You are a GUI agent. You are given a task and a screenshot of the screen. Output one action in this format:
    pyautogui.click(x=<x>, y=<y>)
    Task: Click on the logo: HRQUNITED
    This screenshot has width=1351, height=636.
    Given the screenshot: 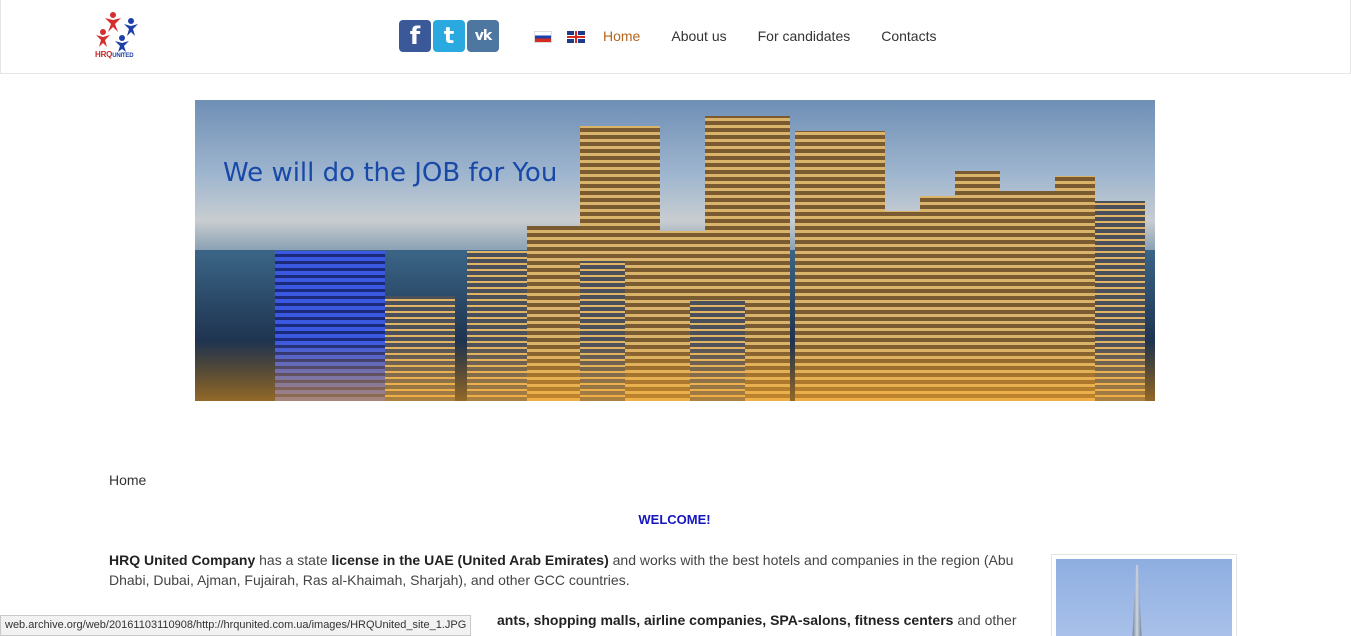 What is the action you would take?
    pyautogui.click(x=117, y=36)
    